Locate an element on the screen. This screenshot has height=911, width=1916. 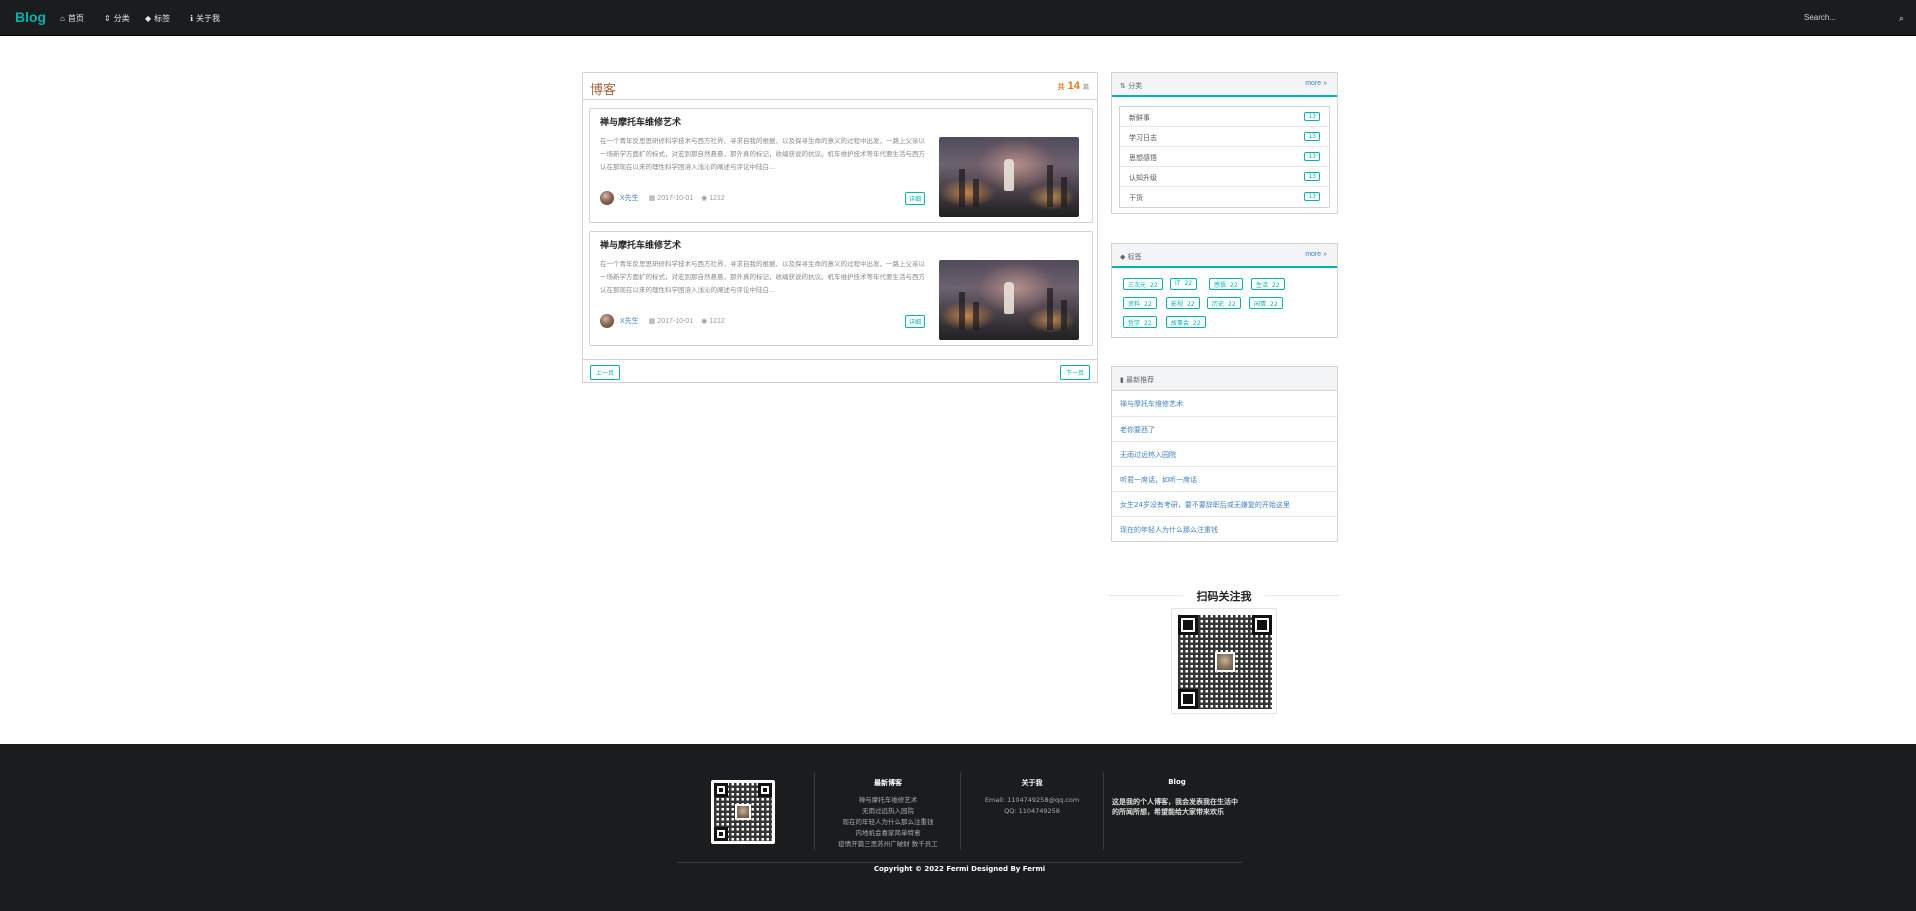
brand-logo: Blog is located at coordinates (30, 17).